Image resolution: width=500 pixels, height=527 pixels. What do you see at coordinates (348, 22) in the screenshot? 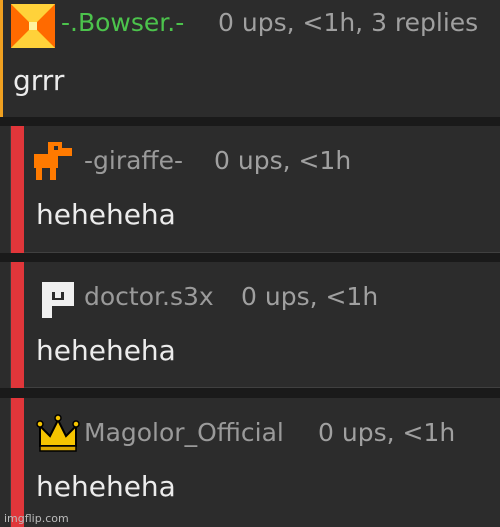
I see `comment-meta: 0 ups, <1h, 3 replies` at bounding box center [348, 22].